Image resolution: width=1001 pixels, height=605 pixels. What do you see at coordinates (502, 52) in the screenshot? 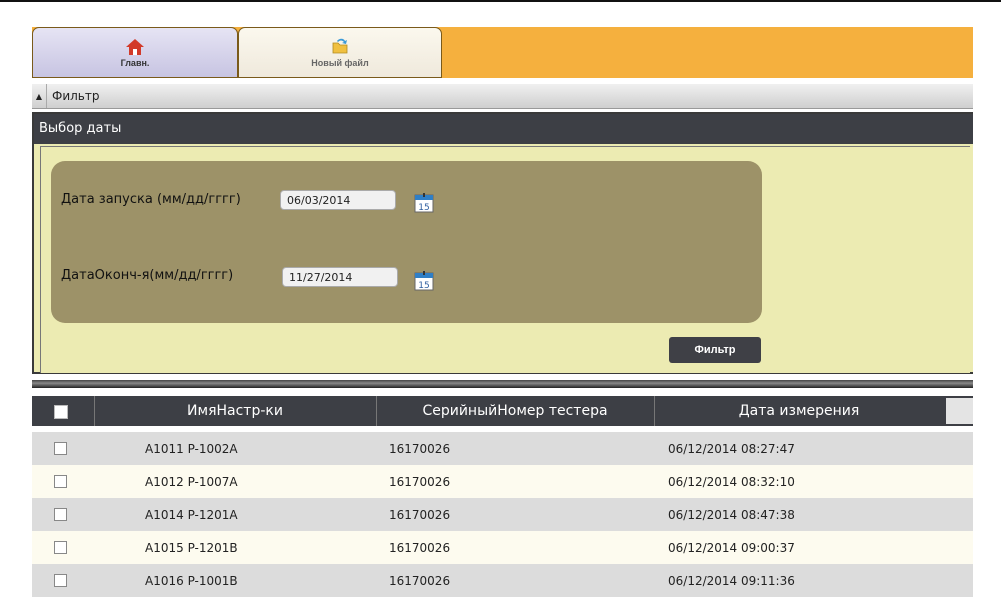
I see `tab-bar: Главн. Новый файл` at bounding box center [502, 52].